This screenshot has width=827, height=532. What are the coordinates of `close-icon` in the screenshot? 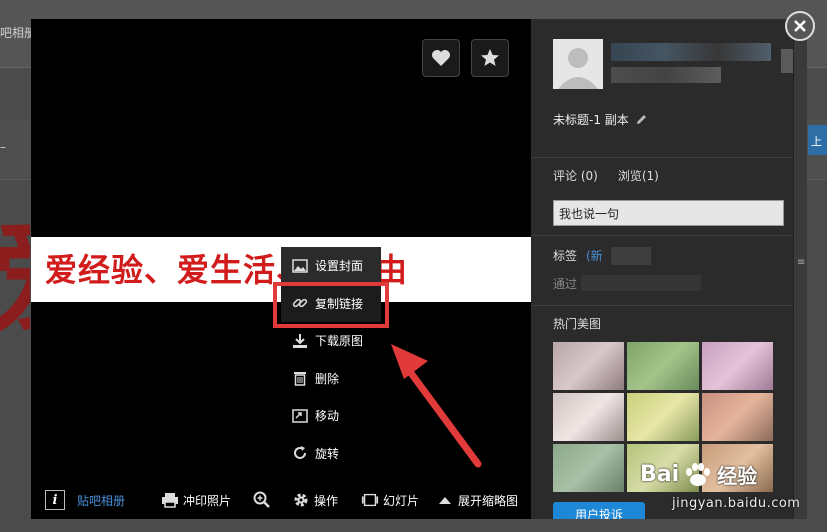 It's located at (800, 26).